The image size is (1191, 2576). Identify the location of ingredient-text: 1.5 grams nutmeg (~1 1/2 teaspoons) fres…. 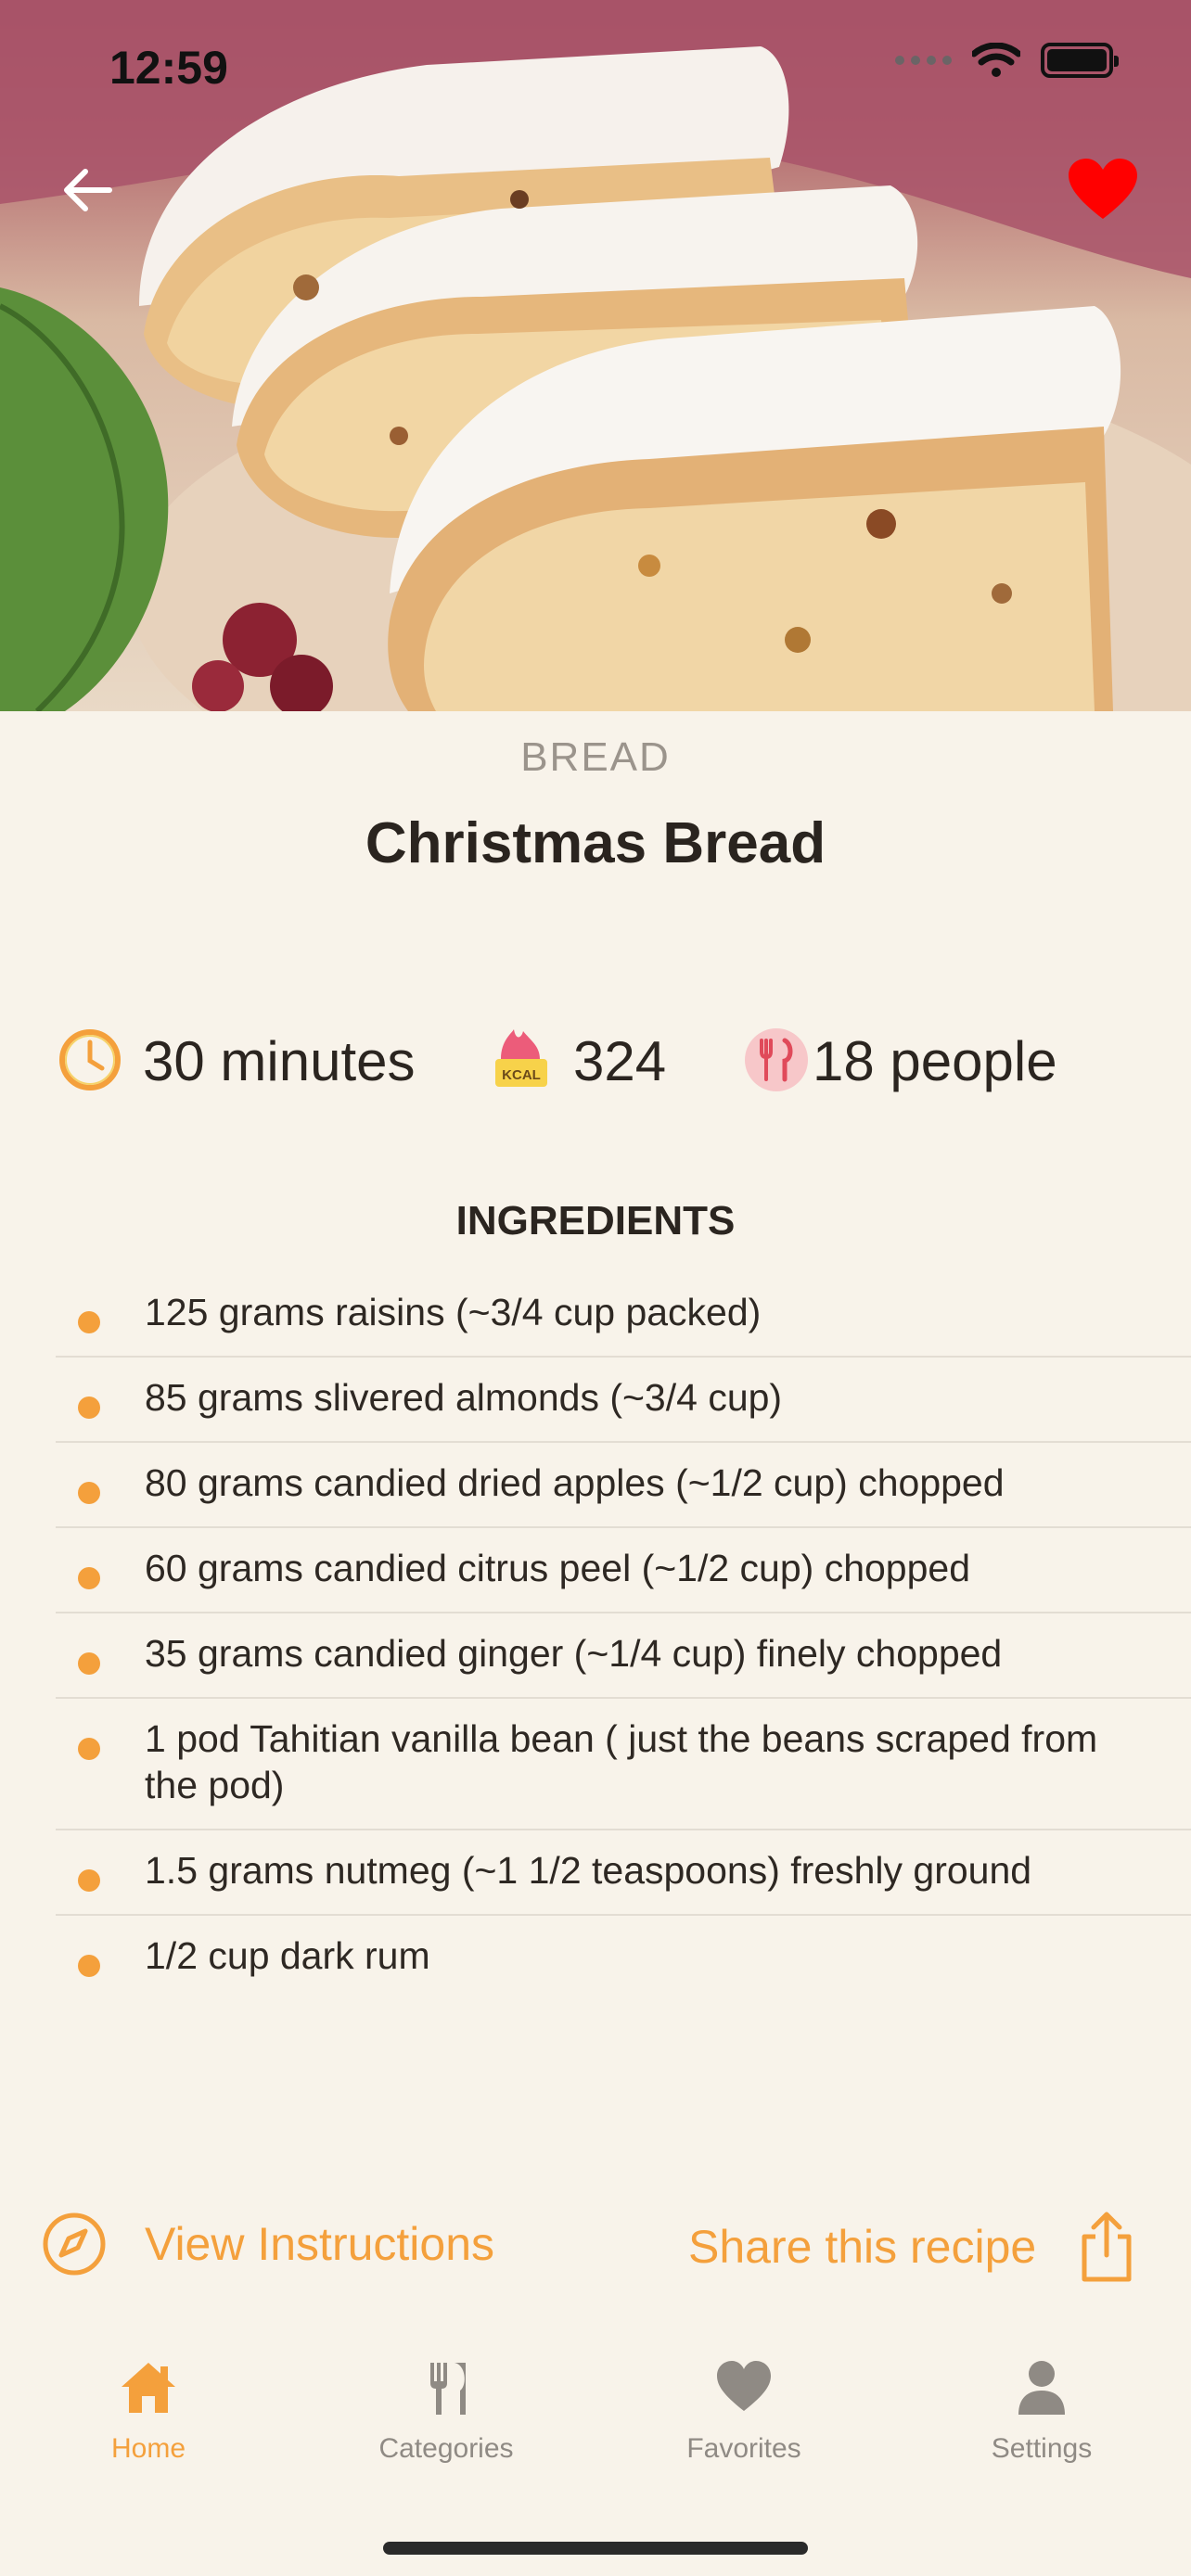
(588, 1870).